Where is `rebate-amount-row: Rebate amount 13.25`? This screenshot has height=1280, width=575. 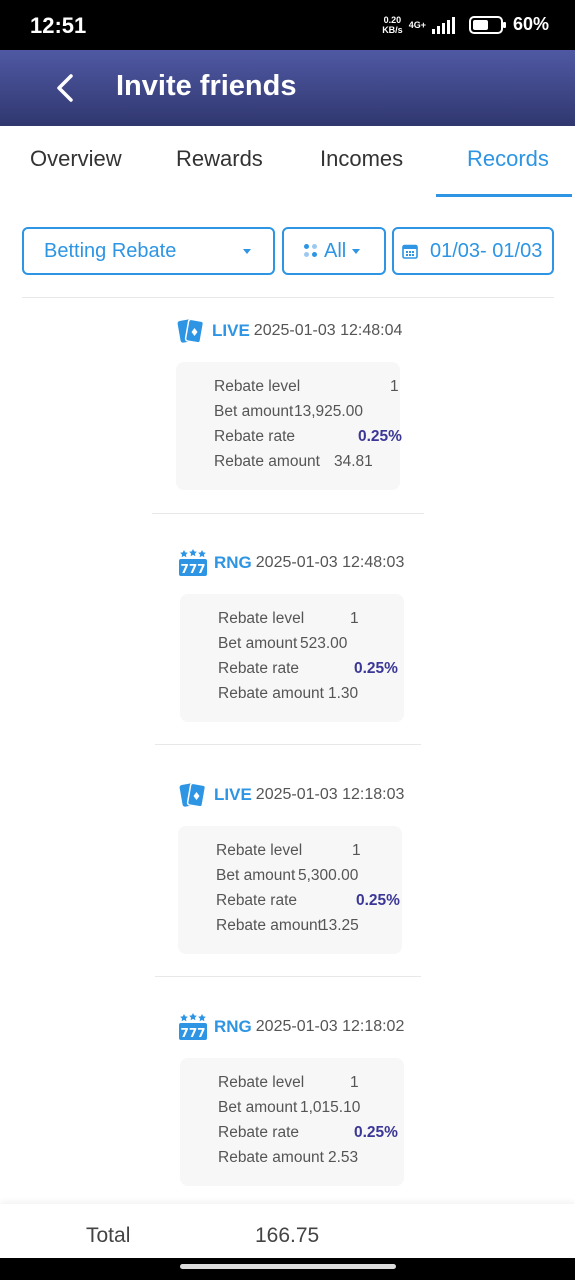
rebate-amount-row: Rebate amount 13.25 is located at coordinates (287, 926).